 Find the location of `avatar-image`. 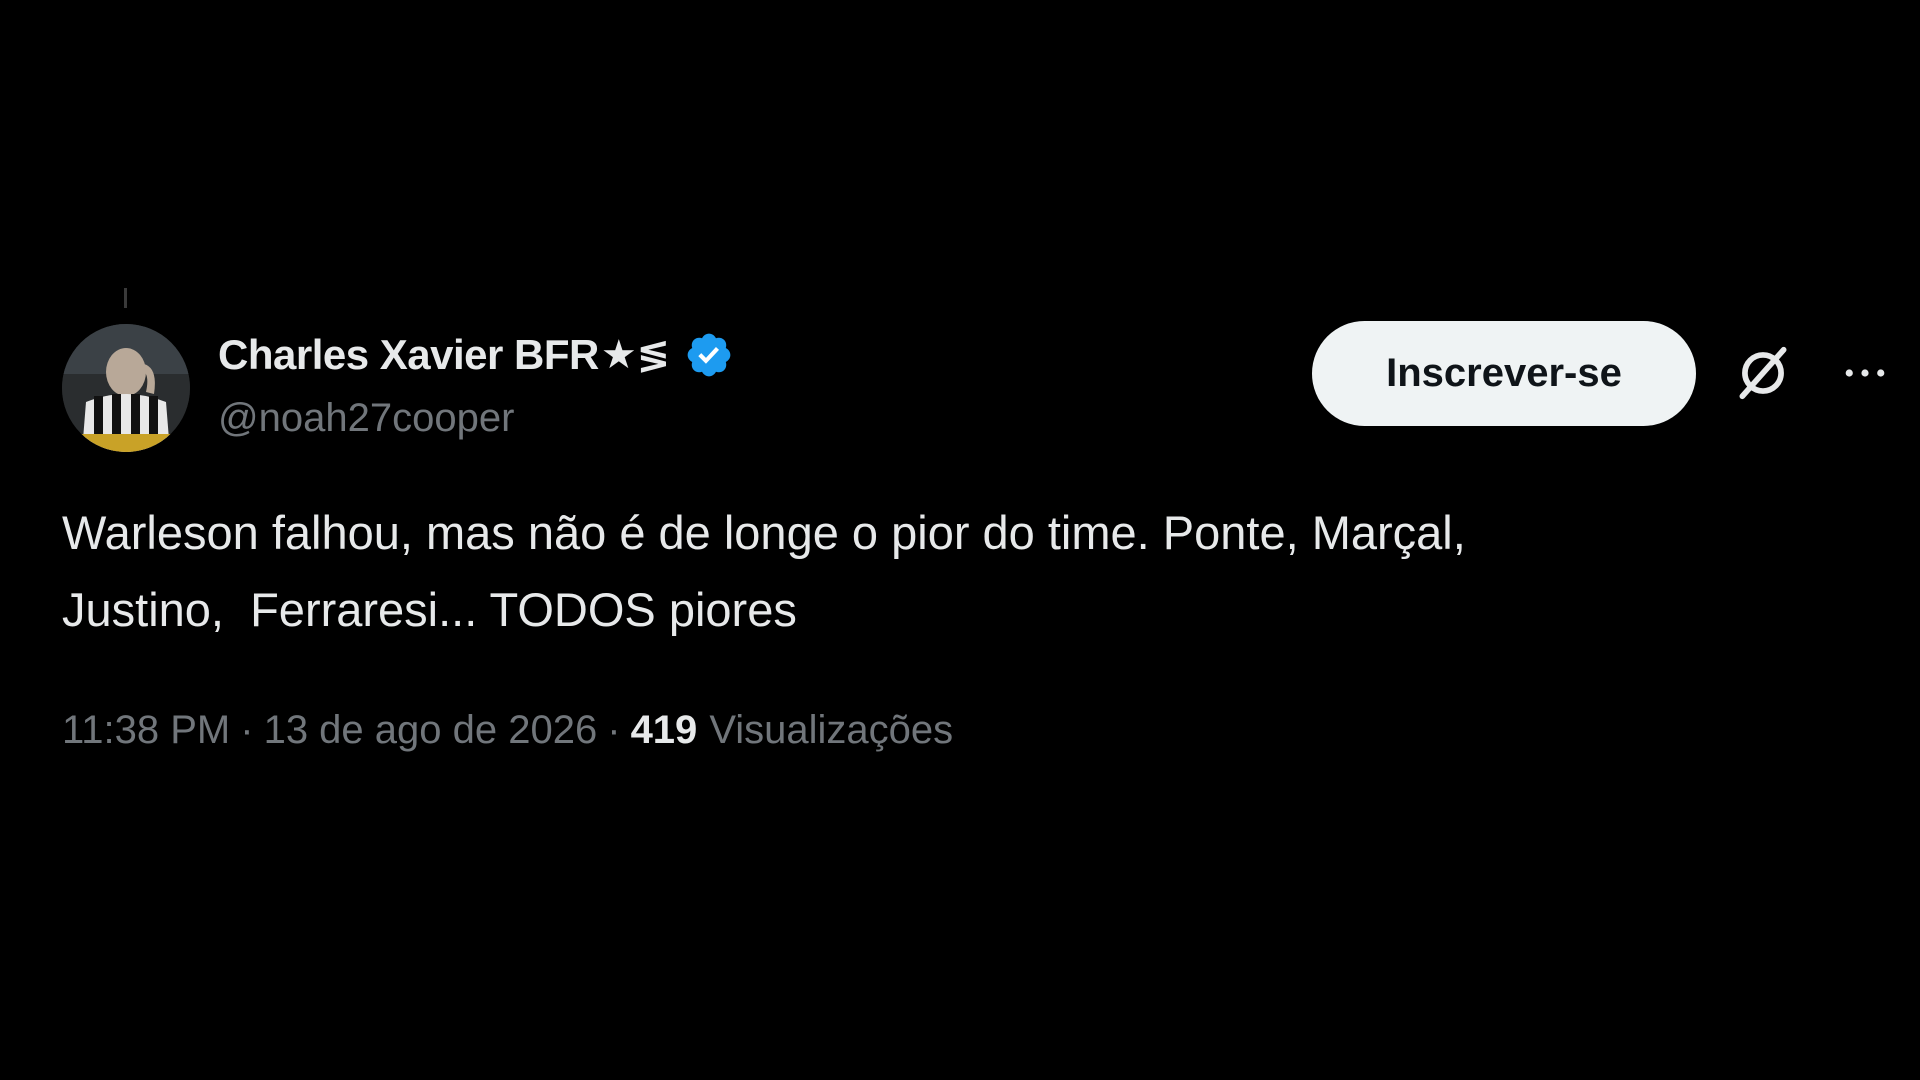

avatar-image is located at coordinates (126, 388).